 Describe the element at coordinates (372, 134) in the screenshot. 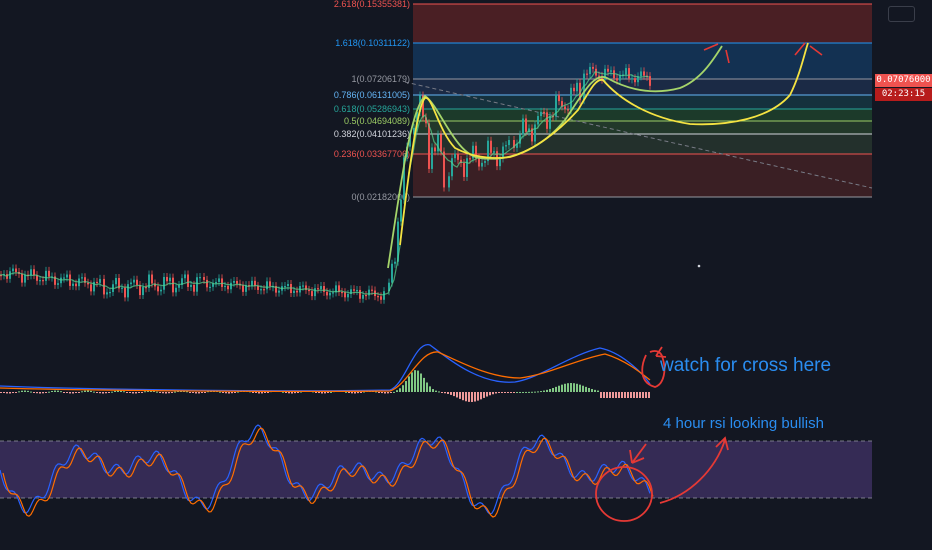

I see `fib-label-6: 0.382(0.04101236)` at that location.